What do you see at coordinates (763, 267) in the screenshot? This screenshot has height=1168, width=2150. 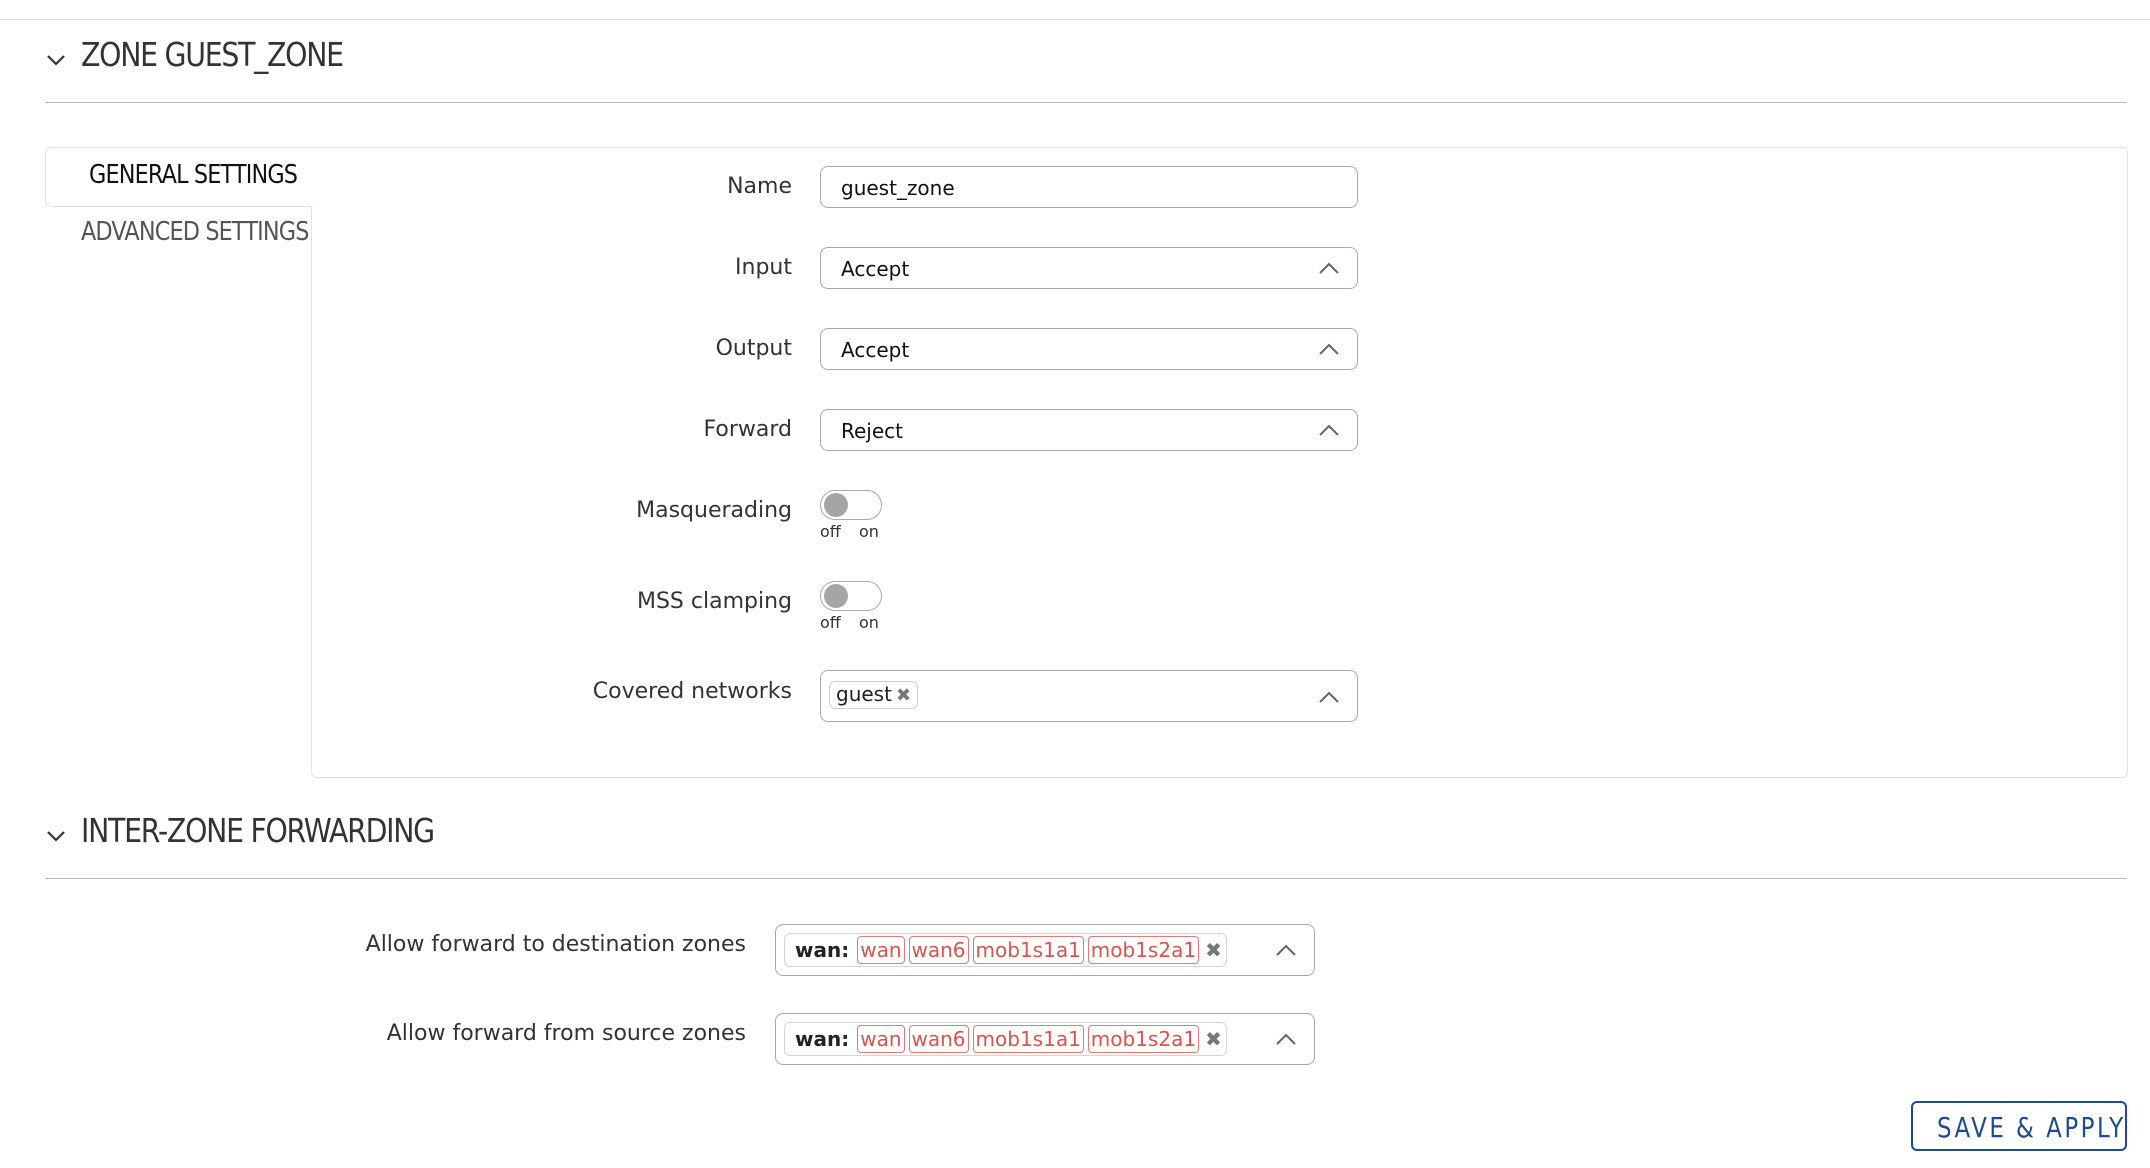 I see `input-label: Input` at bounding box center [763, 267].